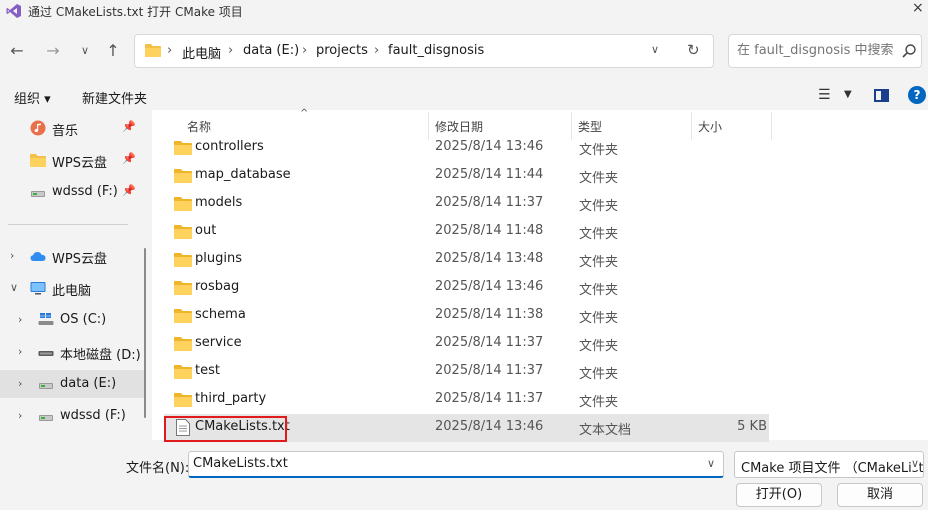  I want to click on sidebar-item-wps-cloud: › WPS云盘, so click(73, 256).